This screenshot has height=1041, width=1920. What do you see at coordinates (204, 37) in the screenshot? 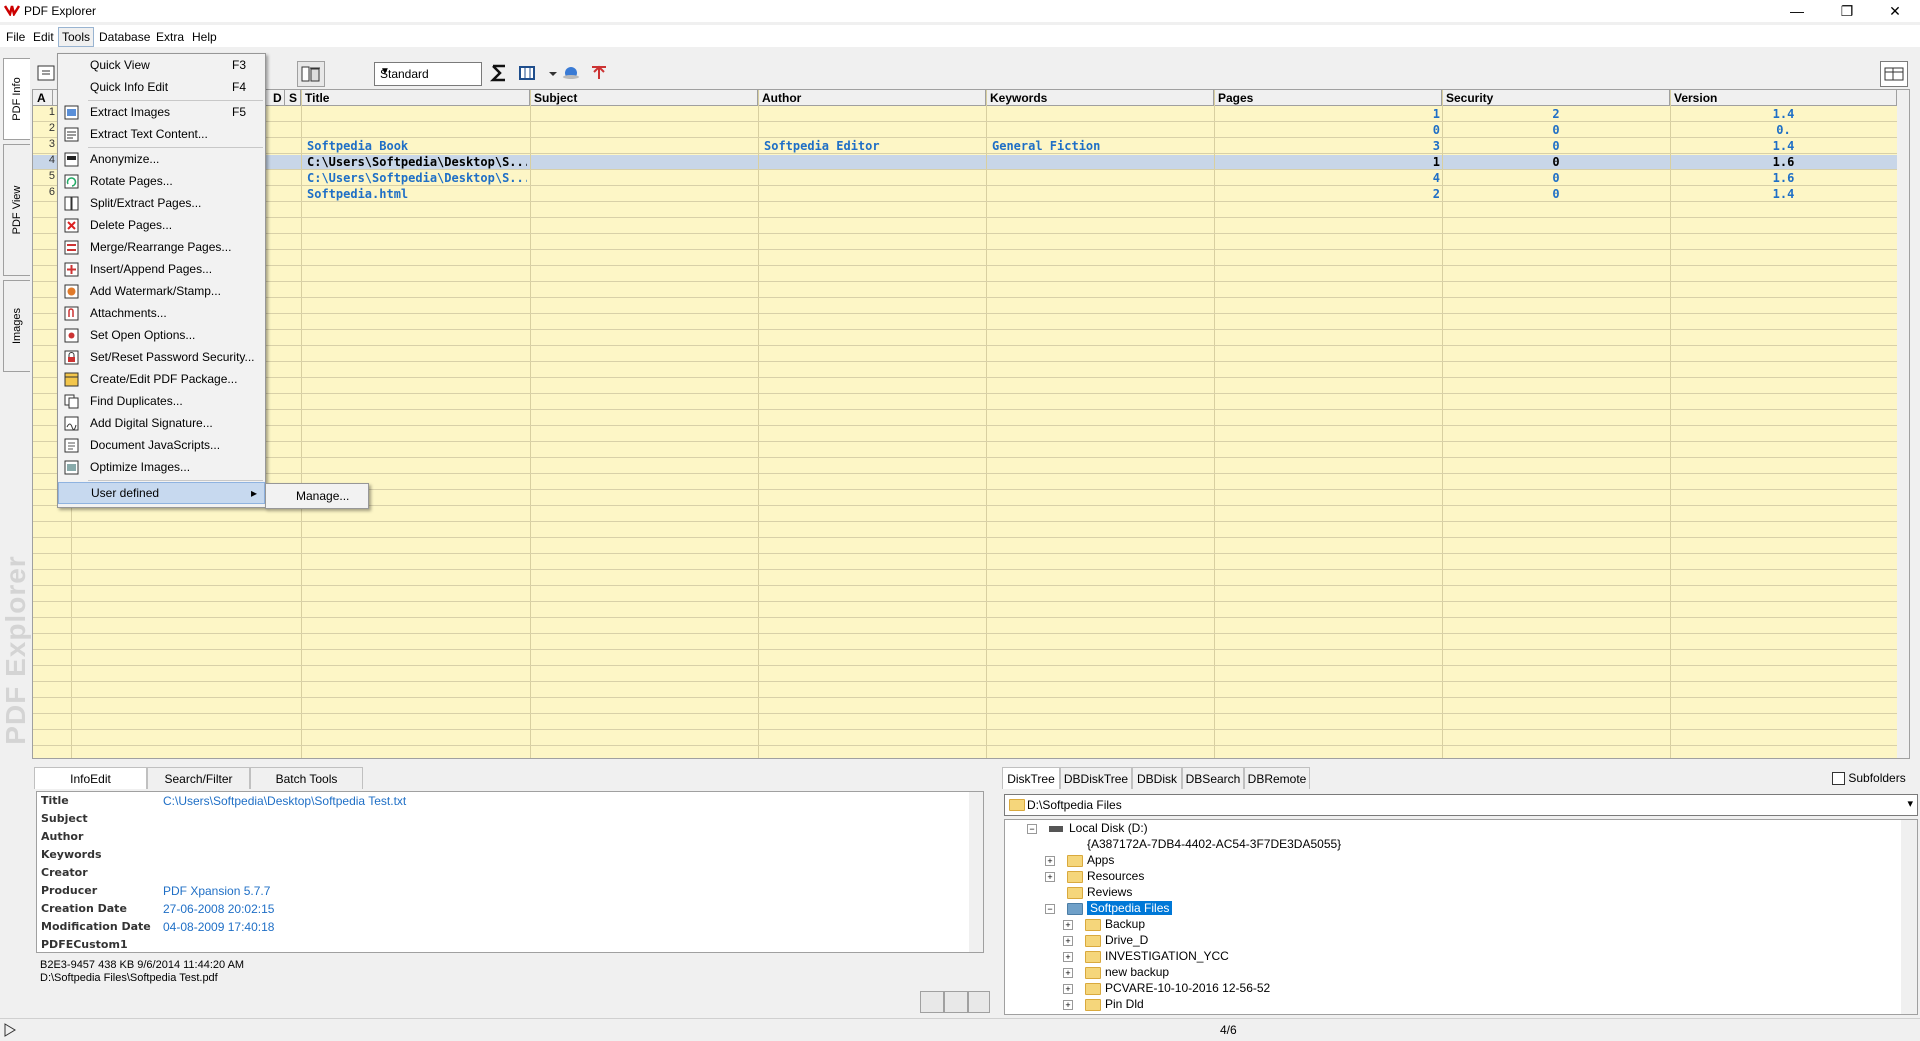
I see `menu-help: Help` at bounding box center [204, 37].